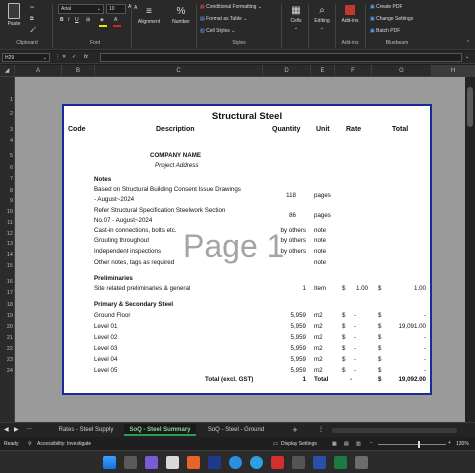 The height and width of the screenshot is (473, 475). I want to click on row-header: 12, so click(7, 234).